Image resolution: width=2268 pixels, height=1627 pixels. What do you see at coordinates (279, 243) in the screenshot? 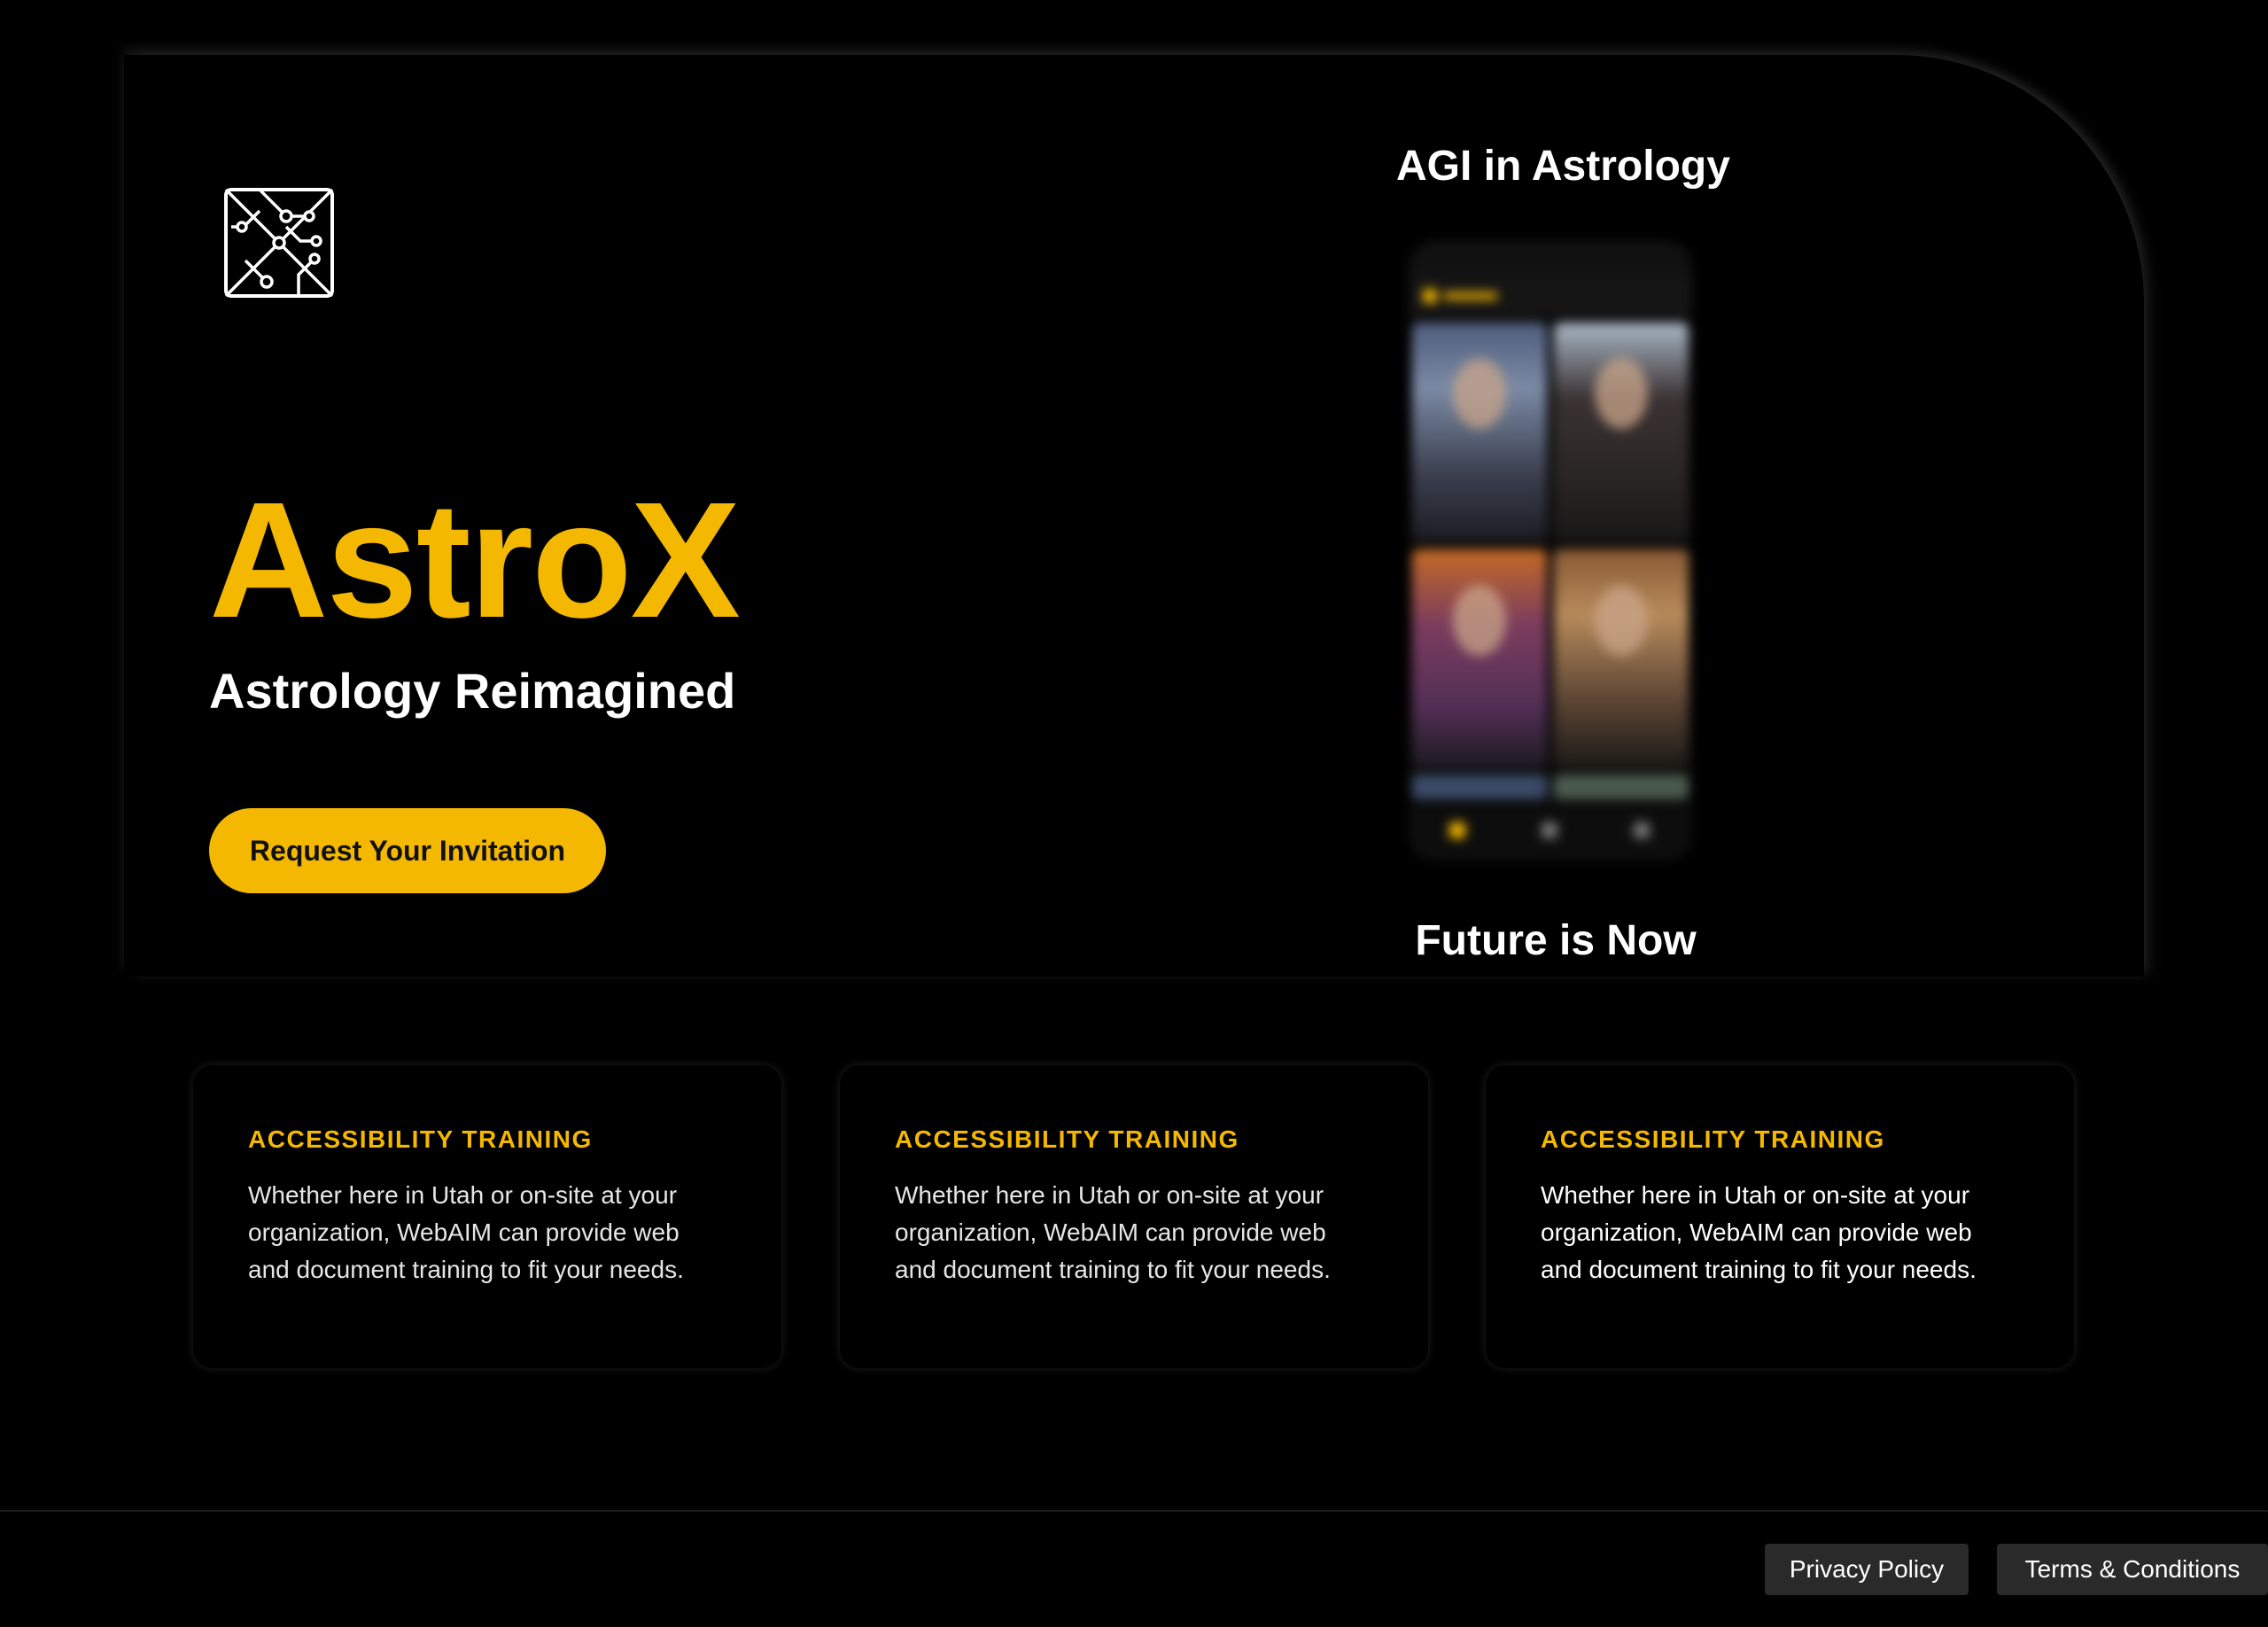
I see `circuit-grid-logo-icon` at bounding box center [279, 243].